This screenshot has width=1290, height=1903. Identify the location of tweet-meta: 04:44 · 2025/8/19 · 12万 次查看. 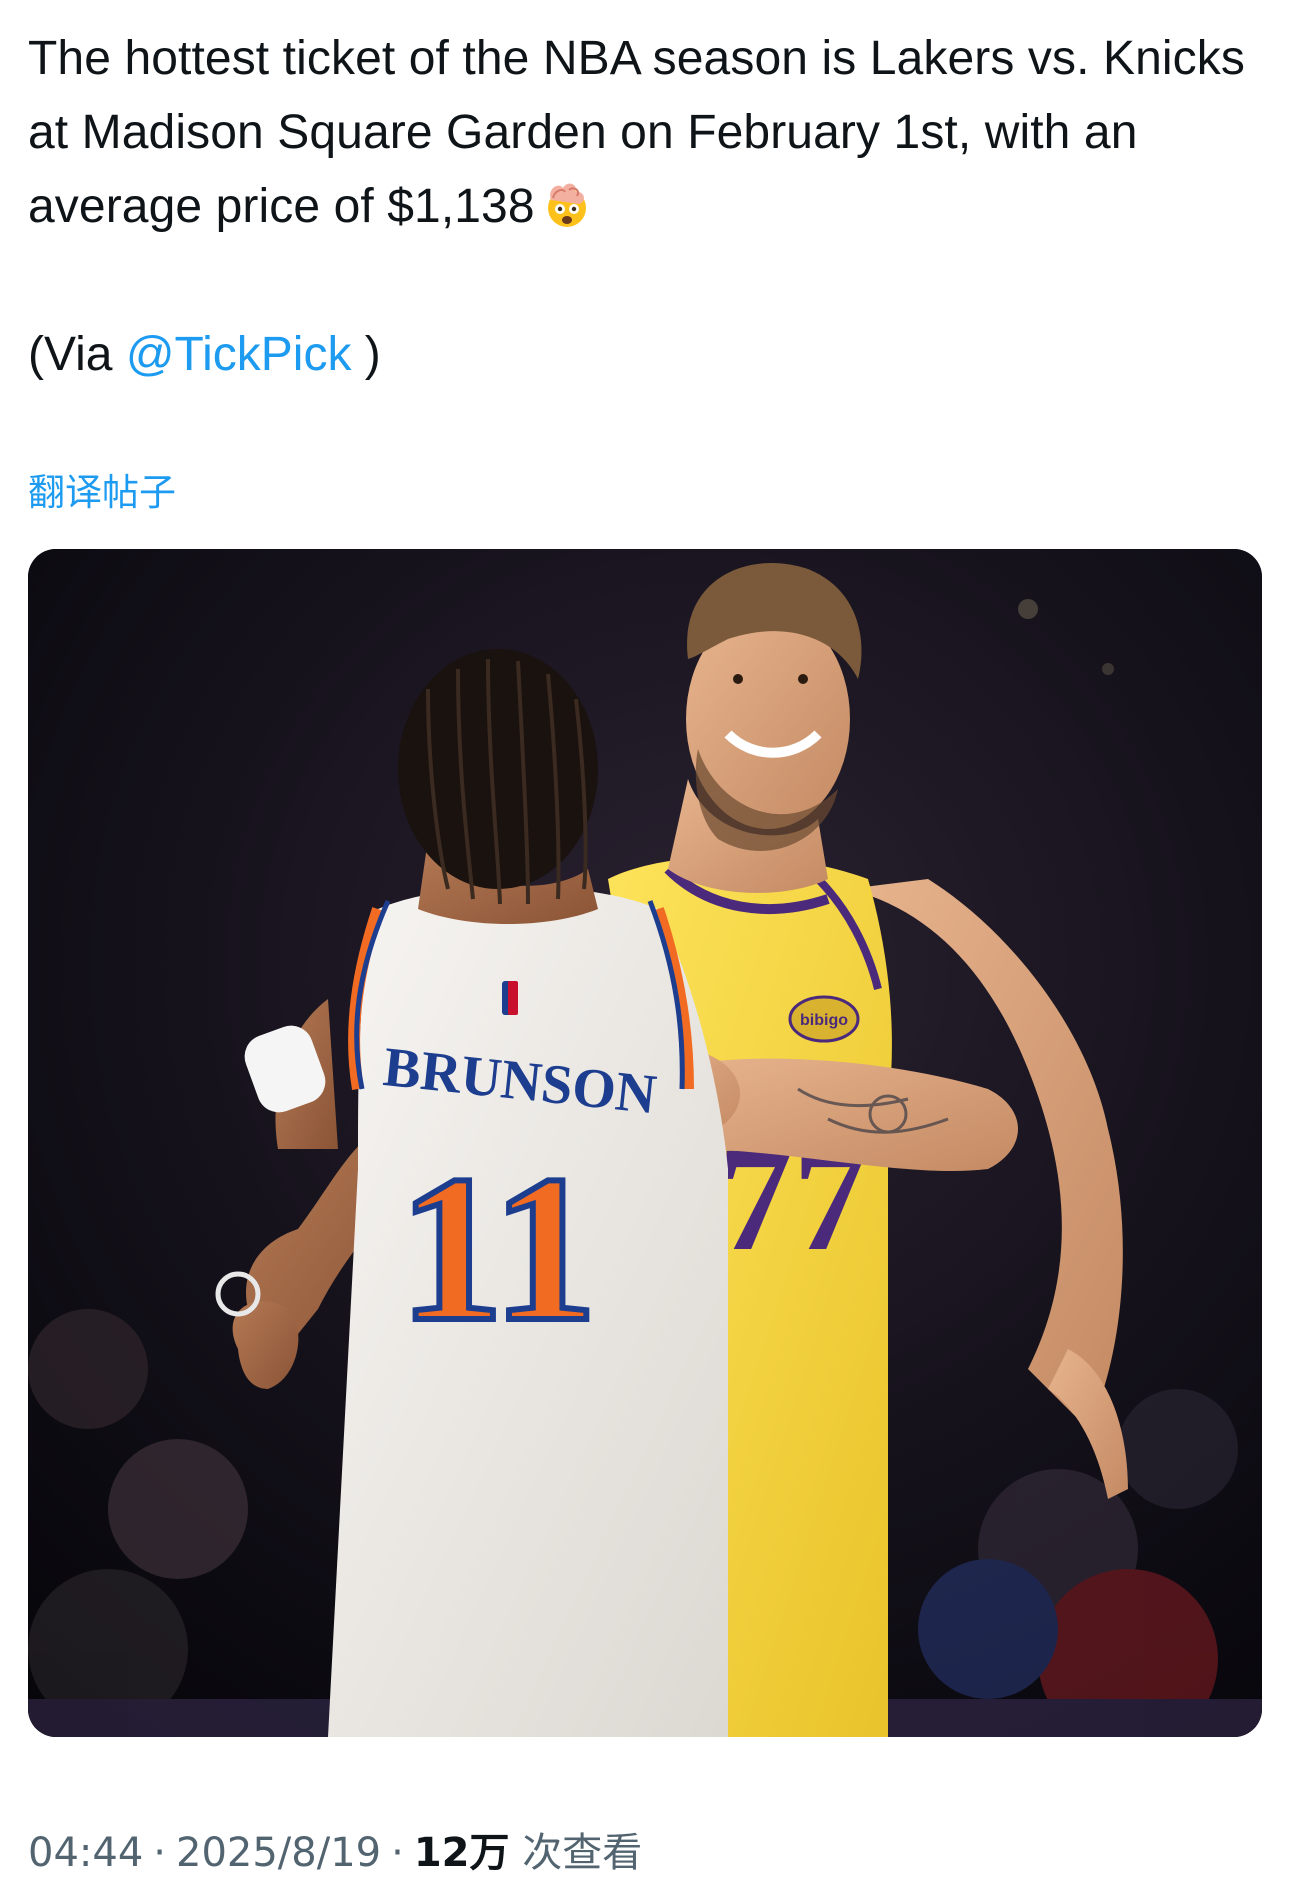
(335, 1849).